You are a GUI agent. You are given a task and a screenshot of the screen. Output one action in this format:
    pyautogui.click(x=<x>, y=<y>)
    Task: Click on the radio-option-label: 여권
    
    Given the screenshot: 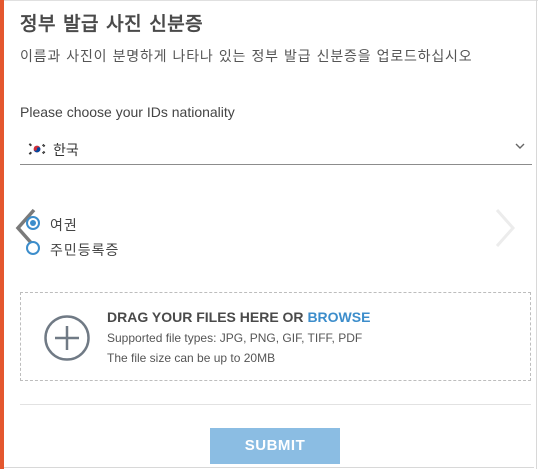 What is the action you would take?
    pyautogui.click(x=64, y=226)
    